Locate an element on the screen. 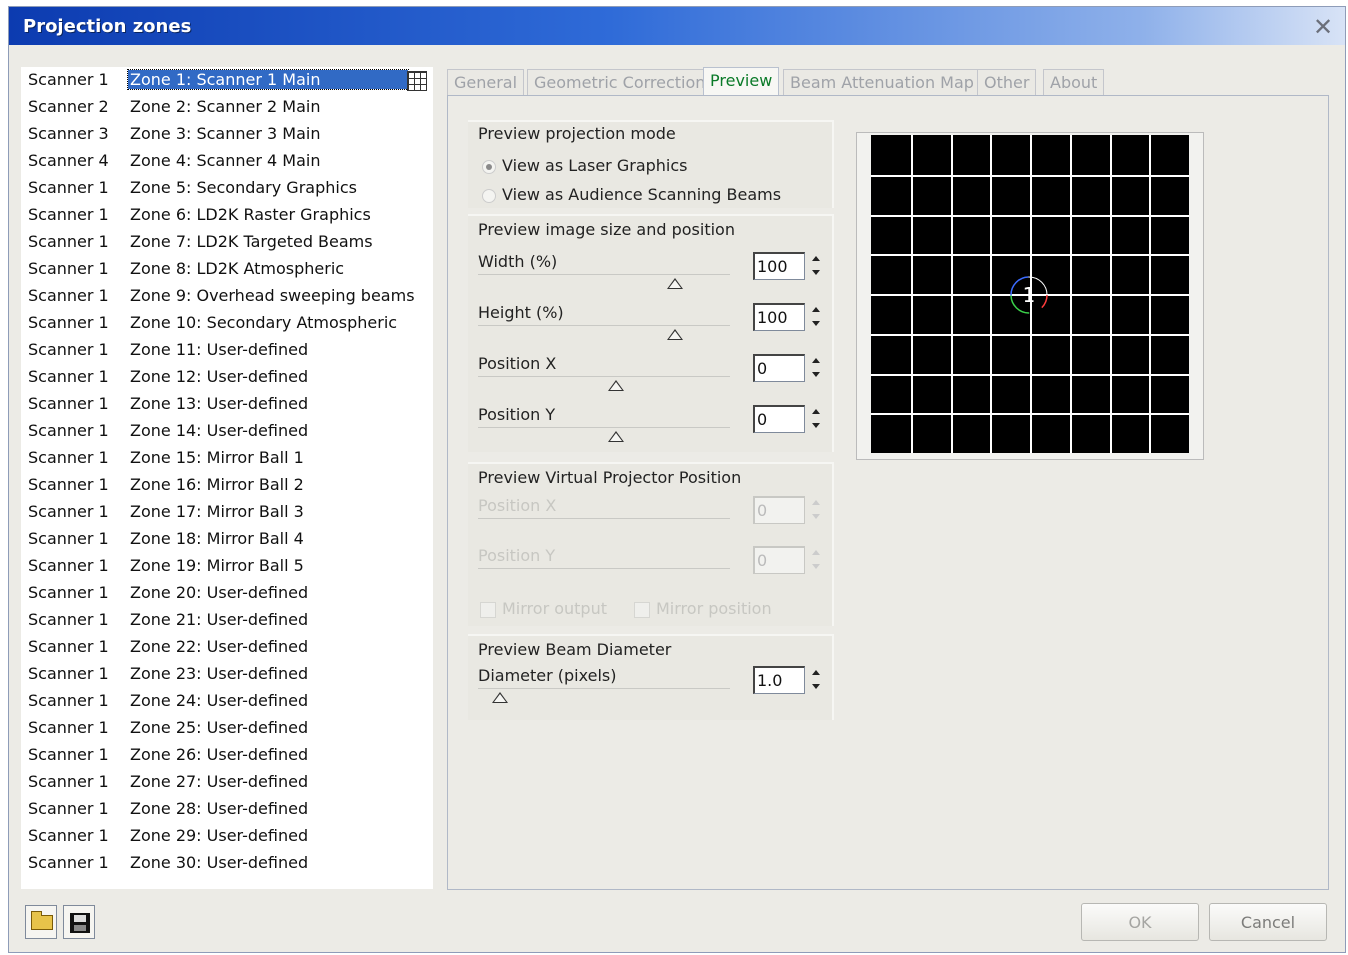 This screenshot has width=1348, height=955. zone-name-cell: Zone 26: User-defined is located at coordinates (219, 754).